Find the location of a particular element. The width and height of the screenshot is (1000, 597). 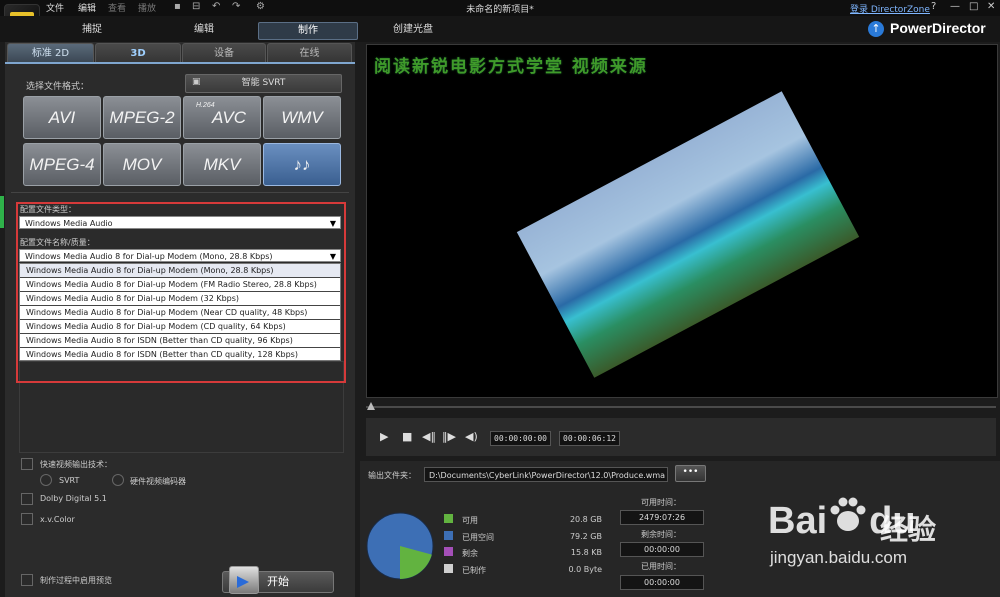

legend-produced-value: 0.0 Byte is located at coordinates (585, 569).